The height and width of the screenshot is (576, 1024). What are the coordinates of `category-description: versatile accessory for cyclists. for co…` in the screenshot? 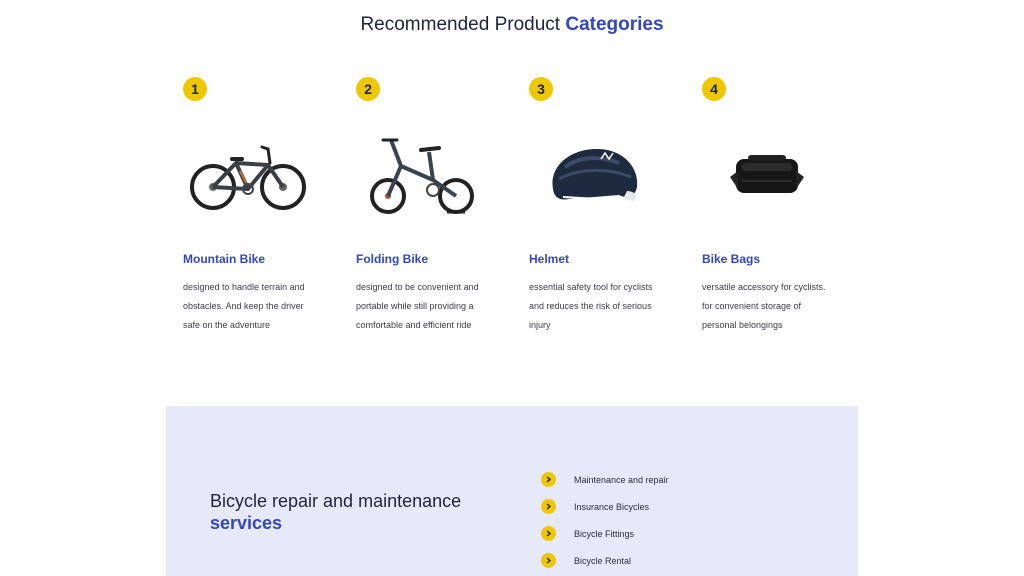 It's located at (764, 306).